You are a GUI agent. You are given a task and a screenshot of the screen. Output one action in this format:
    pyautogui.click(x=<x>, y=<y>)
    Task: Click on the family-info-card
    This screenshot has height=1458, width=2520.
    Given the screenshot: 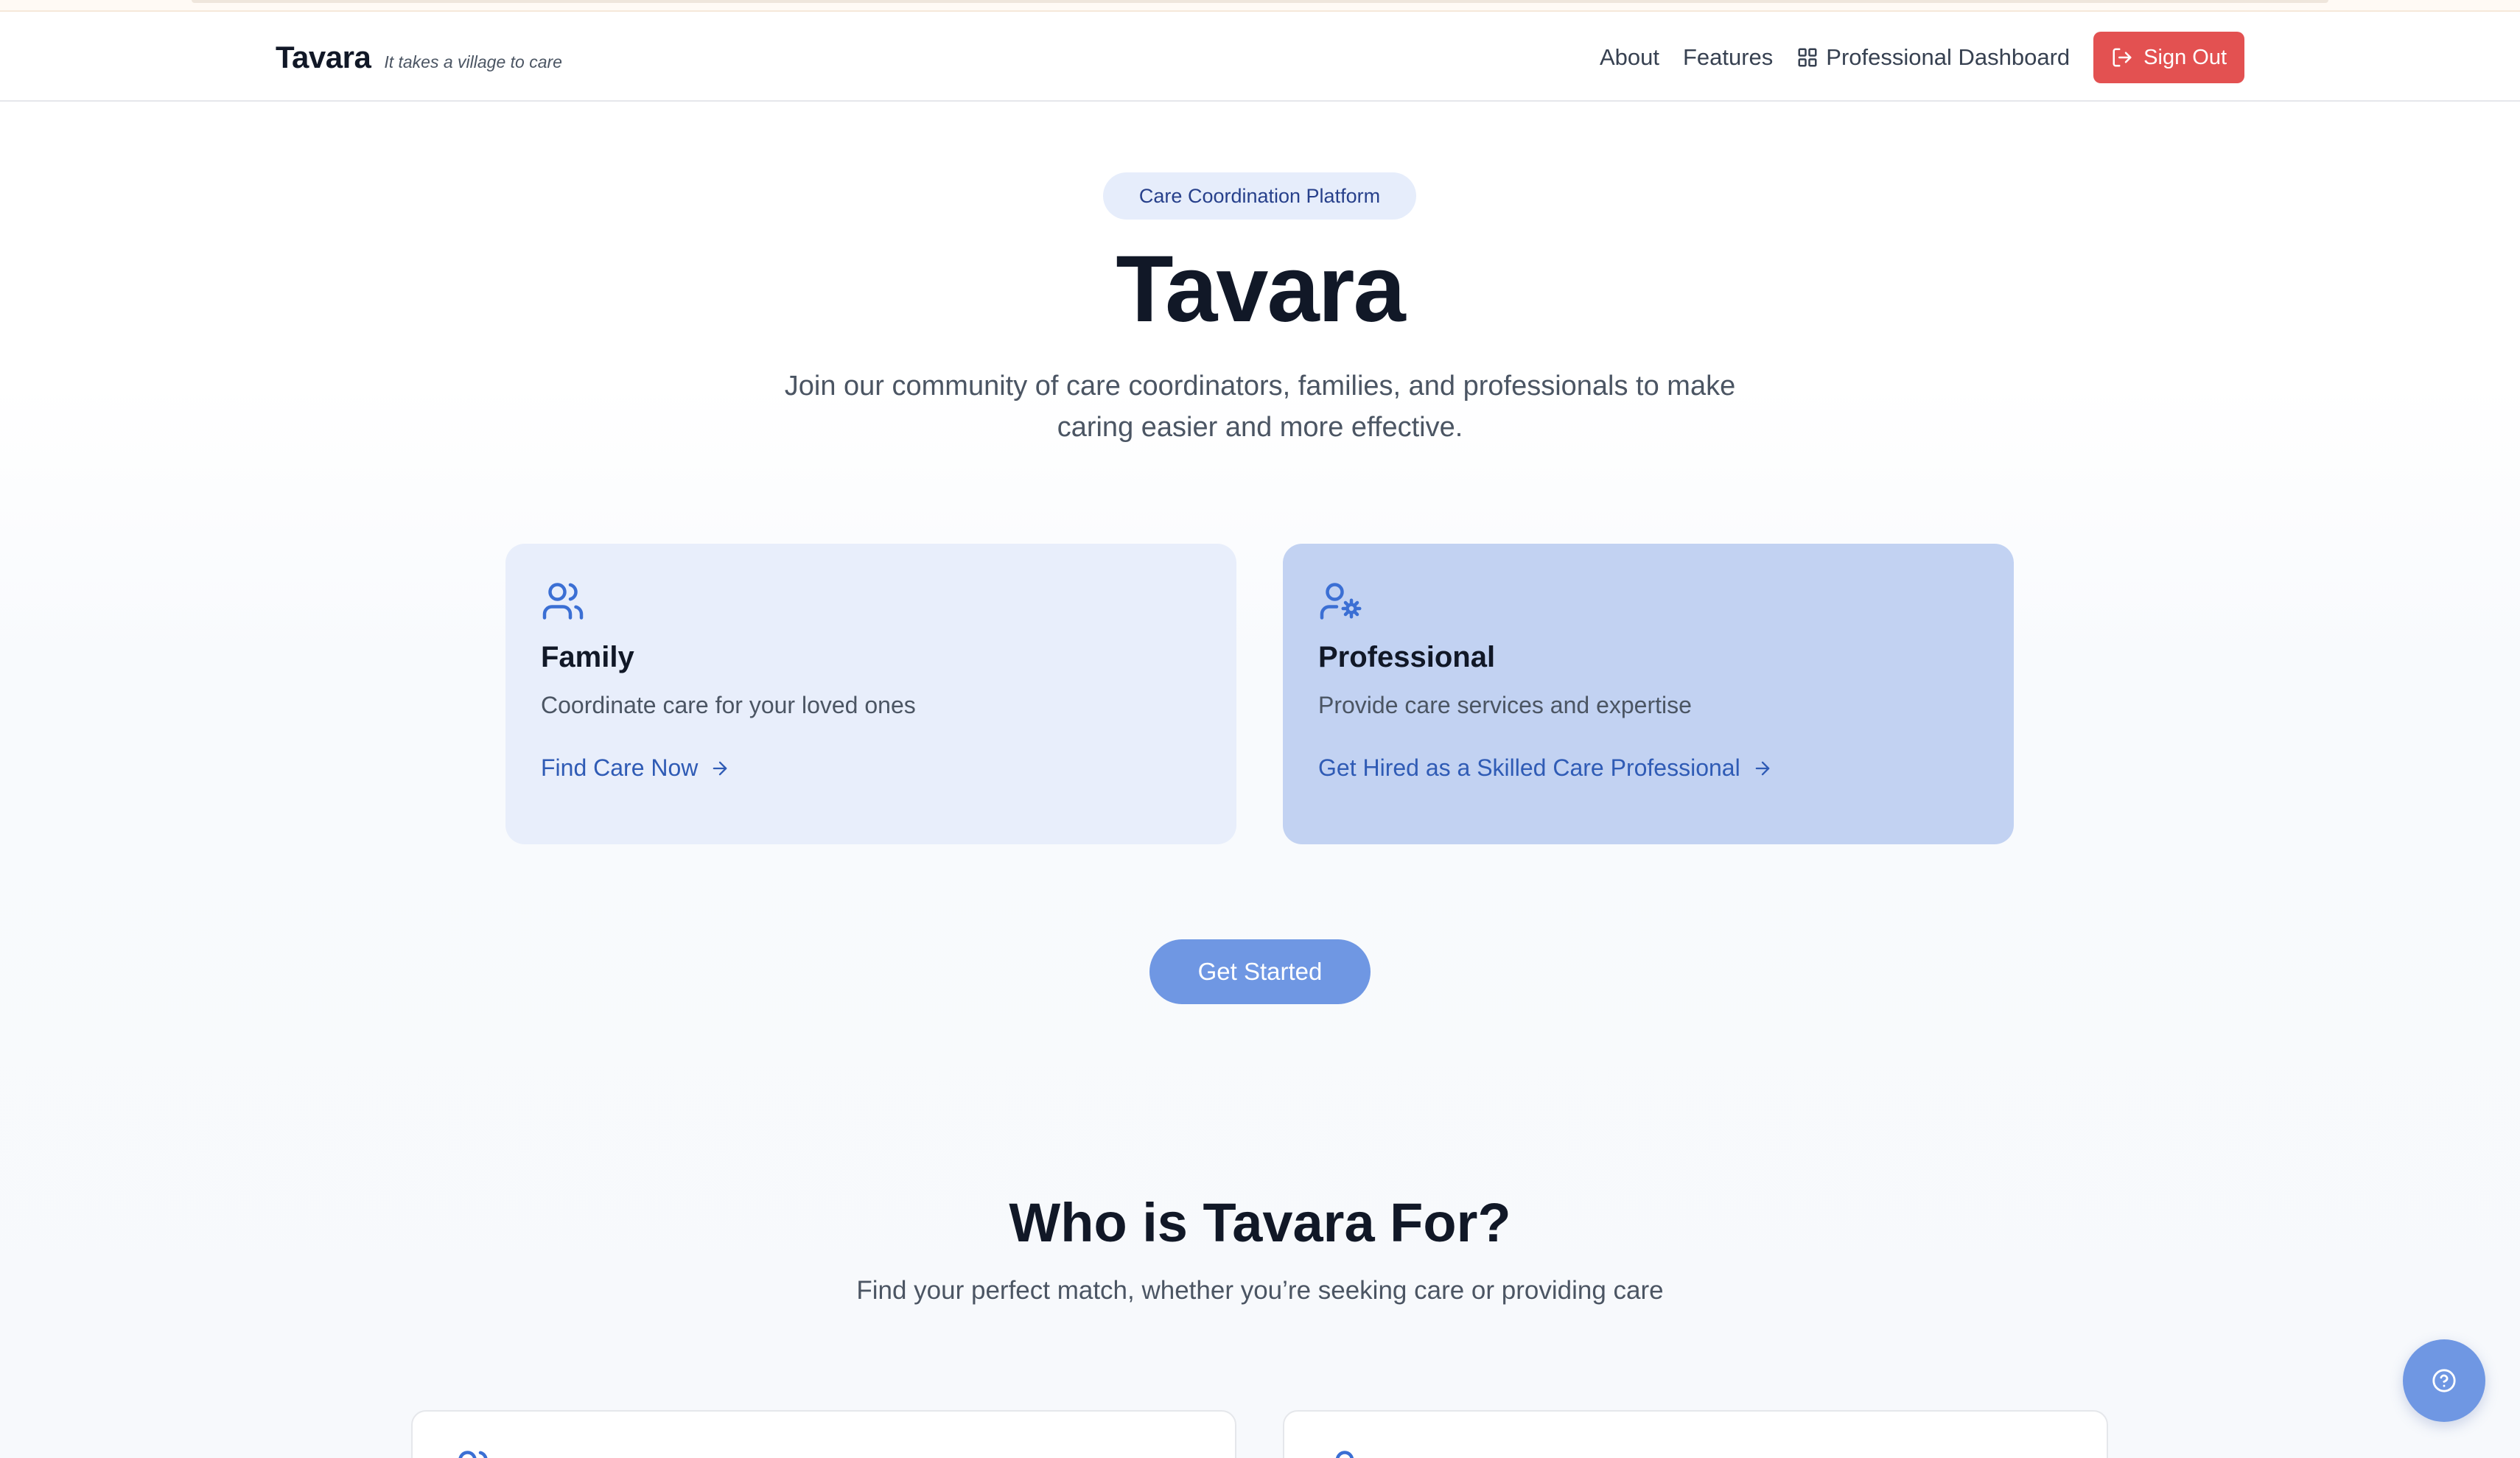 What is the action you would take?
    pyautogui.click(x=823, y=1434)
    